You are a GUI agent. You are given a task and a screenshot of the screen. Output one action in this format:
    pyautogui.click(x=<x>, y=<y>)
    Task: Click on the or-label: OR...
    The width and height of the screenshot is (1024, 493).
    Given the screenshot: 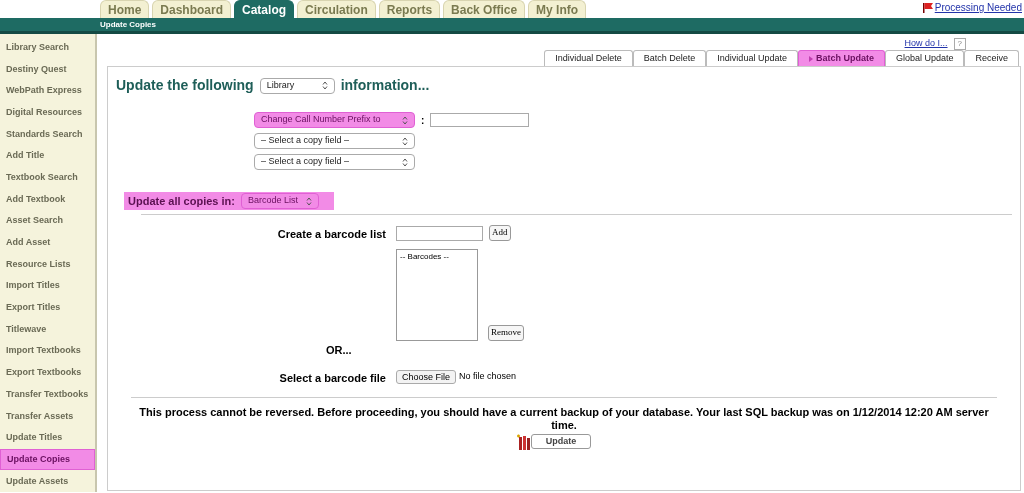 What is the action you would take?
    pyautogui.click(x=339, y=350)
    